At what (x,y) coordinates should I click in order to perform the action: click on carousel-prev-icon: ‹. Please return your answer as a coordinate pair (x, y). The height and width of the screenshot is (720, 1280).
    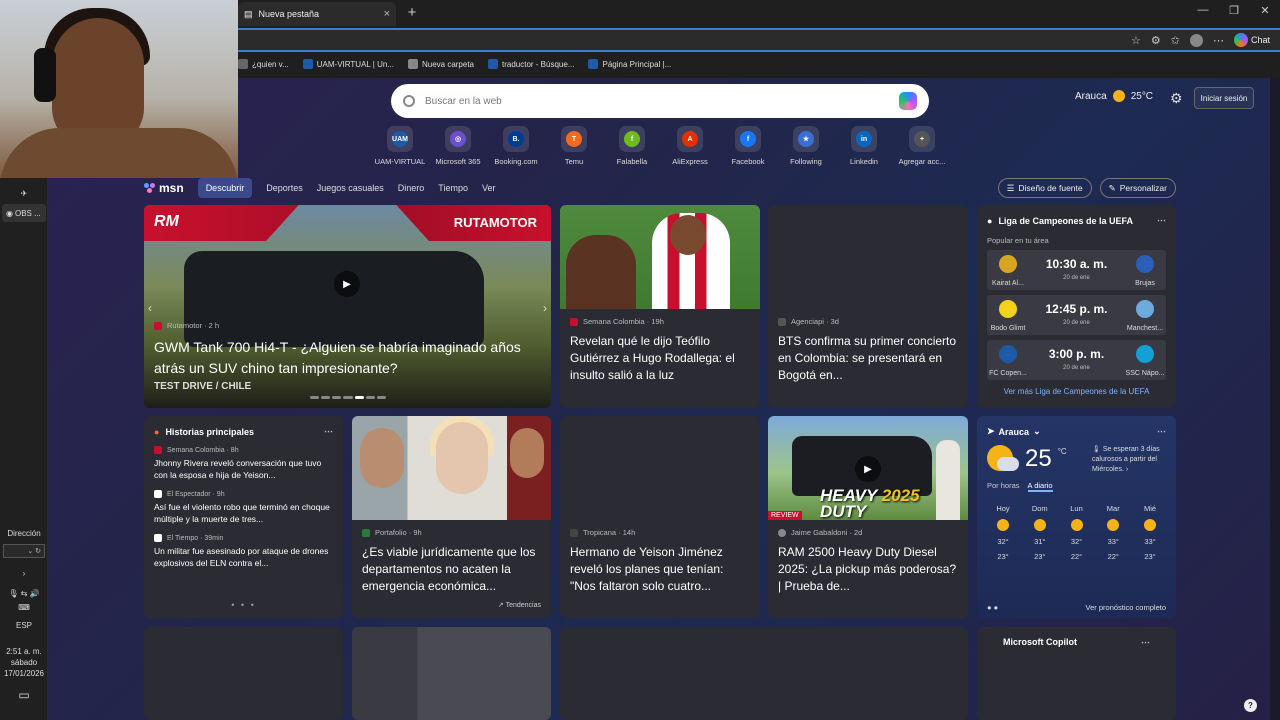
    Looking at the image, I should click on (150, 308).